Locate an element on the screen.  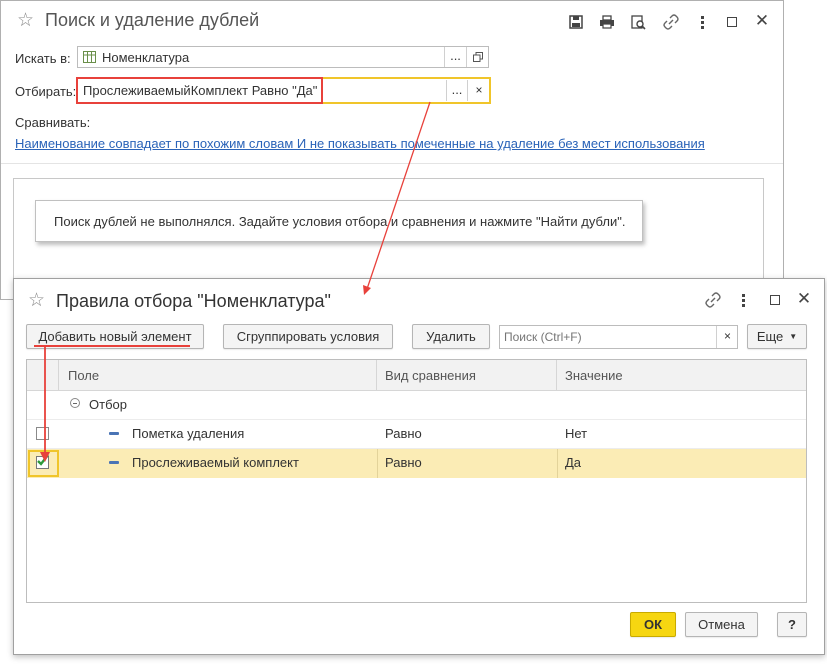
filter-value: ПрослеживаемыйКомплект Равно "Да" is located at coordinates (200, 90).